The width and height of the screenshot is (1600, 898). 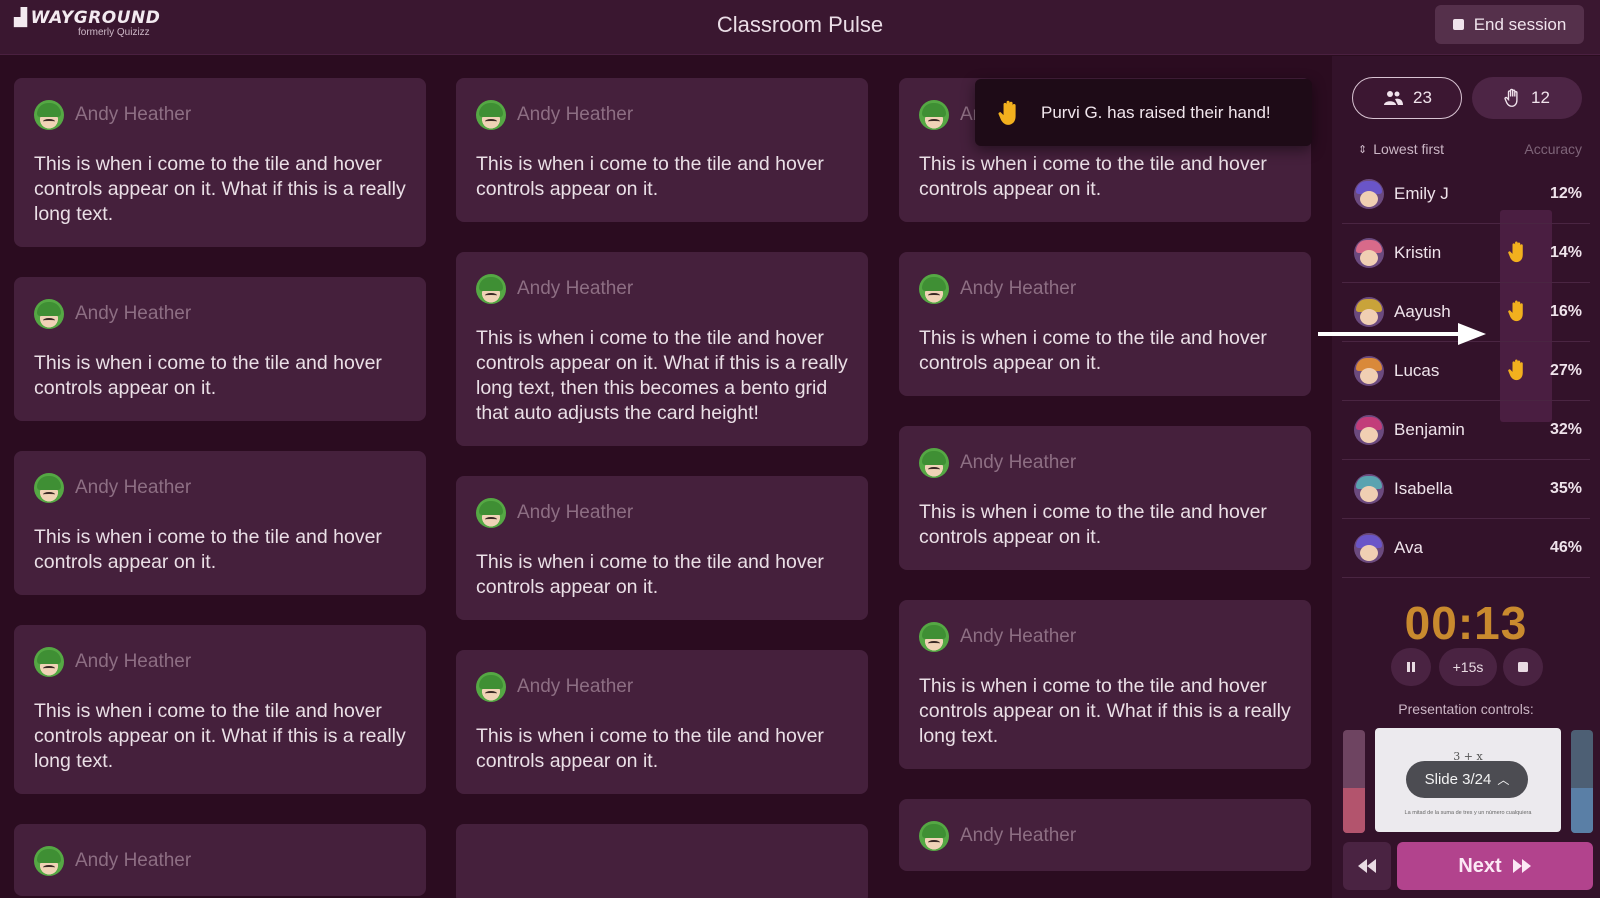 What do you see at coordinates (1407, 98) in the screenshot?
I see `students-count-pill: 23` at bounding box center [1407, 98].